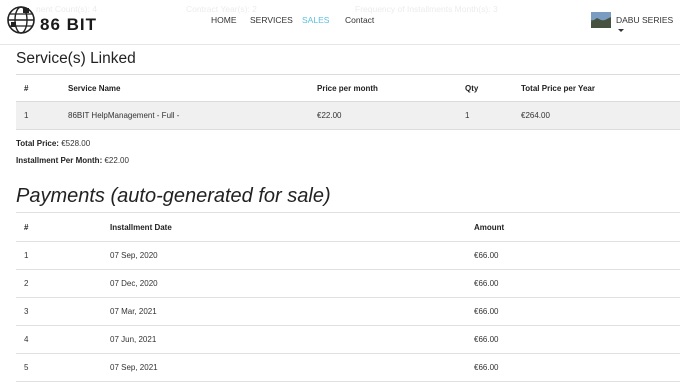  What do you see at coordinates (134, 255) in the screenshot?
I see `table-cell: 07 Sep, 2020` at bounding box center [134, 255].